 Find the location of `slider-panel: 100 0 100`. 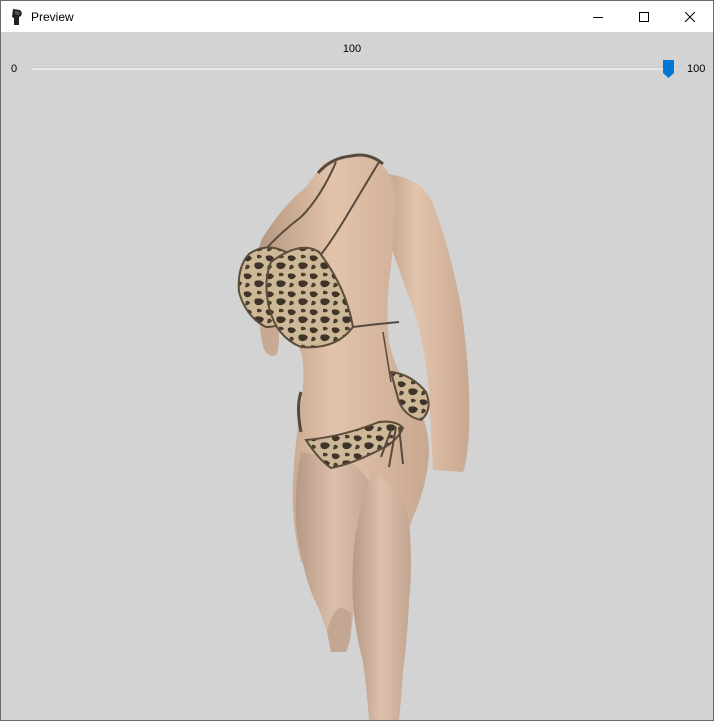

slider-panel: 100 0 100 is located at coordinates (357, 62).